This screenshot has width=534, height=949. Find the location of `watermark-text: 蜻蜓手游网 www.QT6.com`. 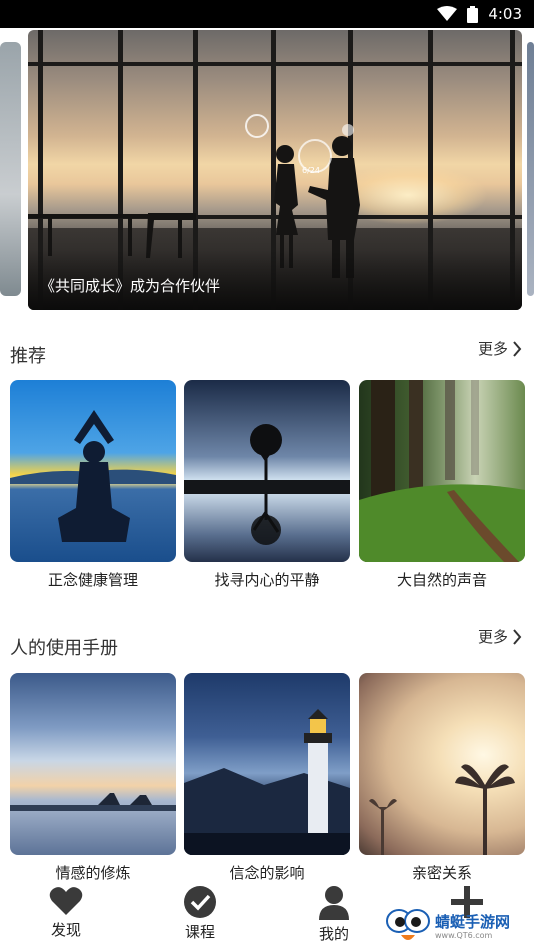

watermark-text: 蜻蜓手游网 www.QT6.com is located at coordinates (473, 926).